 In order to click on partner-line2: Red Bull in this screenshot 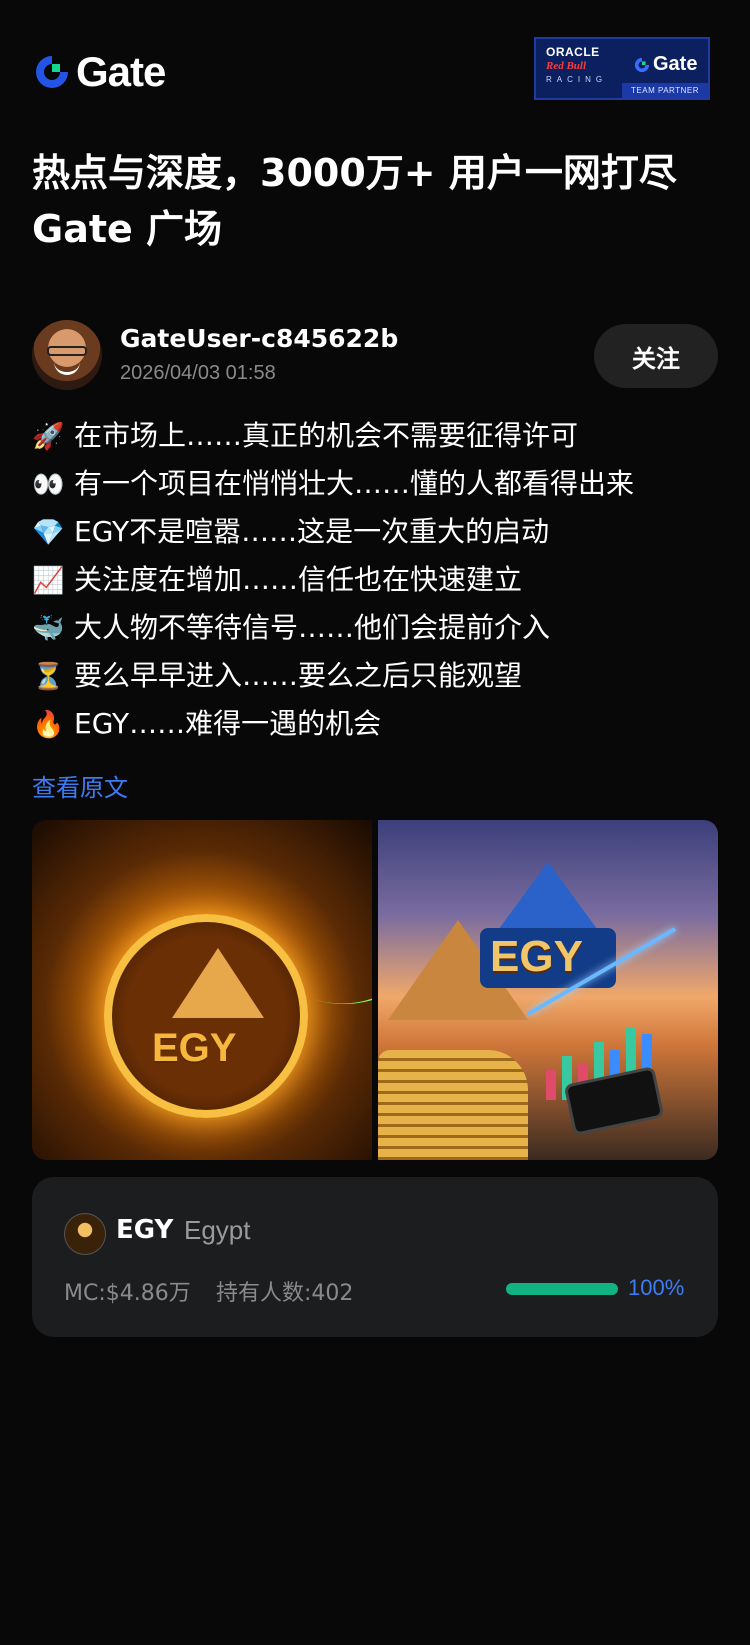, I will do `click(566, 66)`.